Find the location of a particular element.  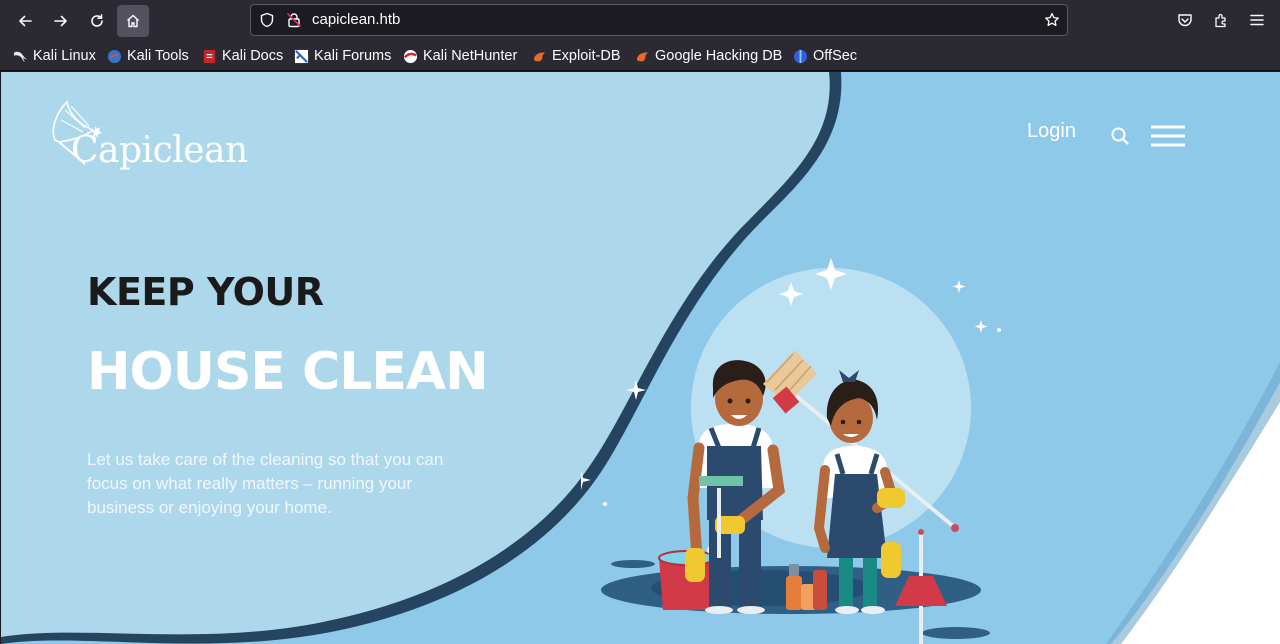

home-button is located at coordinates (133, 21).